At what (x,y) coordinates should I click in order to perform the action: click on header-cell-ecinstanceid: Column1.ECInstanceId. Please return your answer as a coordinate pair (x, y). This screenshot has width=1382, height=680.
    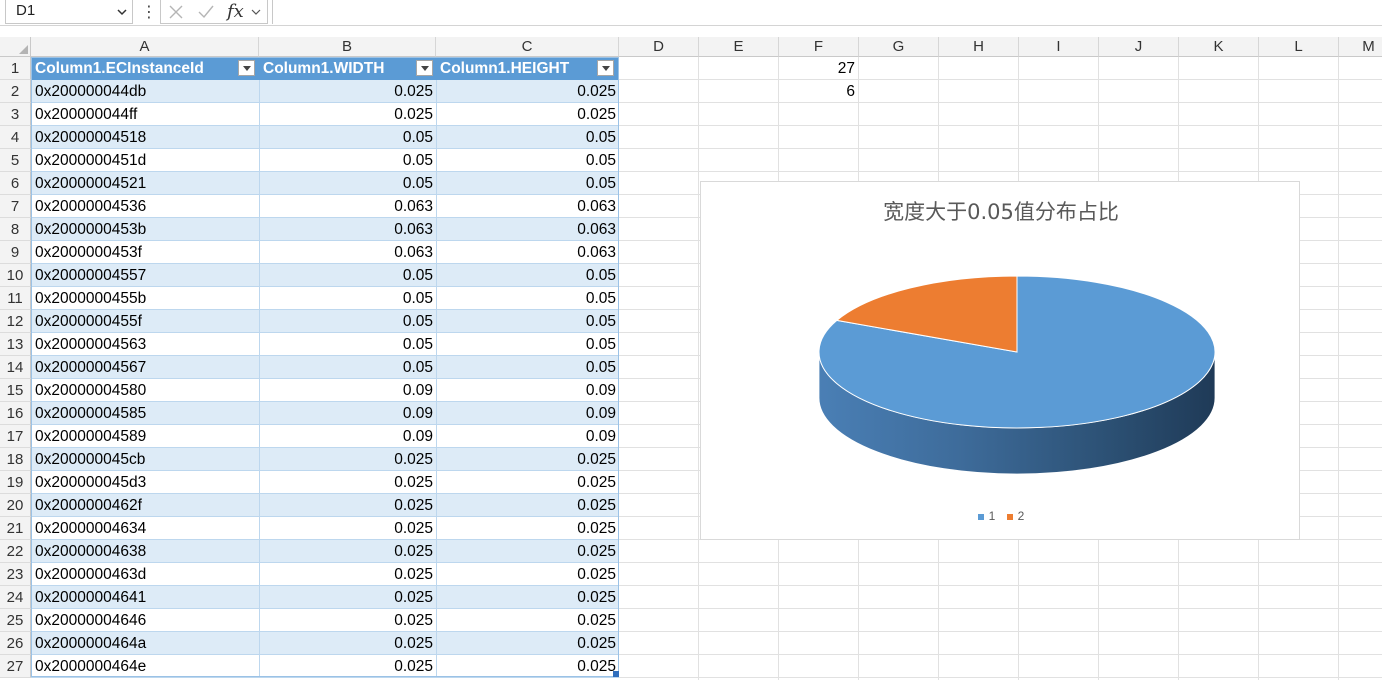
    Looking at the image, I should click on (145, 68).